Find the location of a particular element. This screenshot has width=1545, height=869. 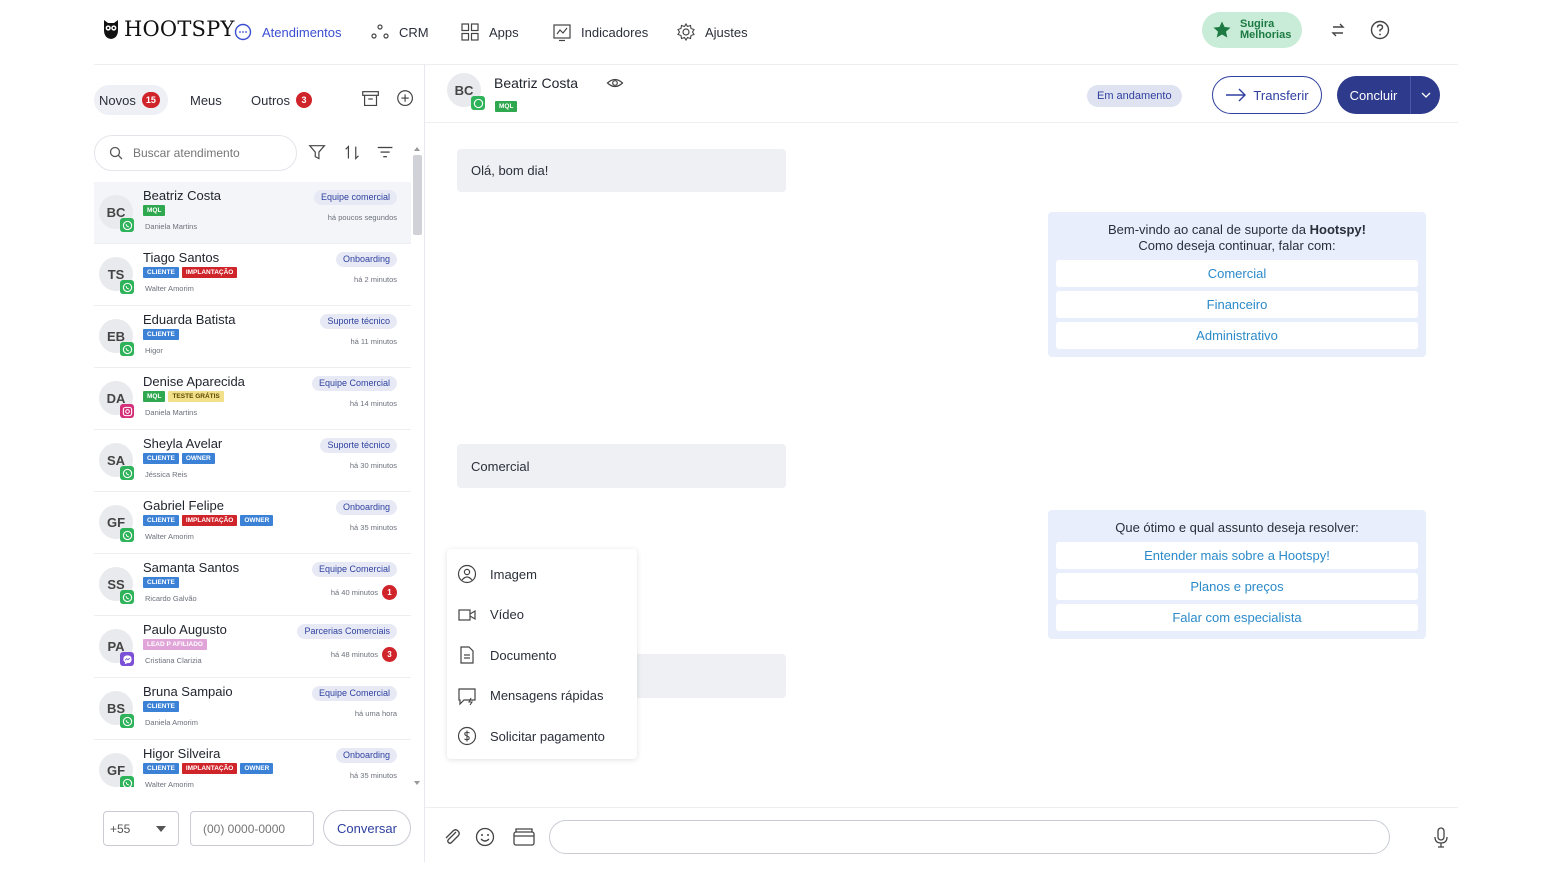

transfer-button: Transferir is located at coordinates (1267, 95).